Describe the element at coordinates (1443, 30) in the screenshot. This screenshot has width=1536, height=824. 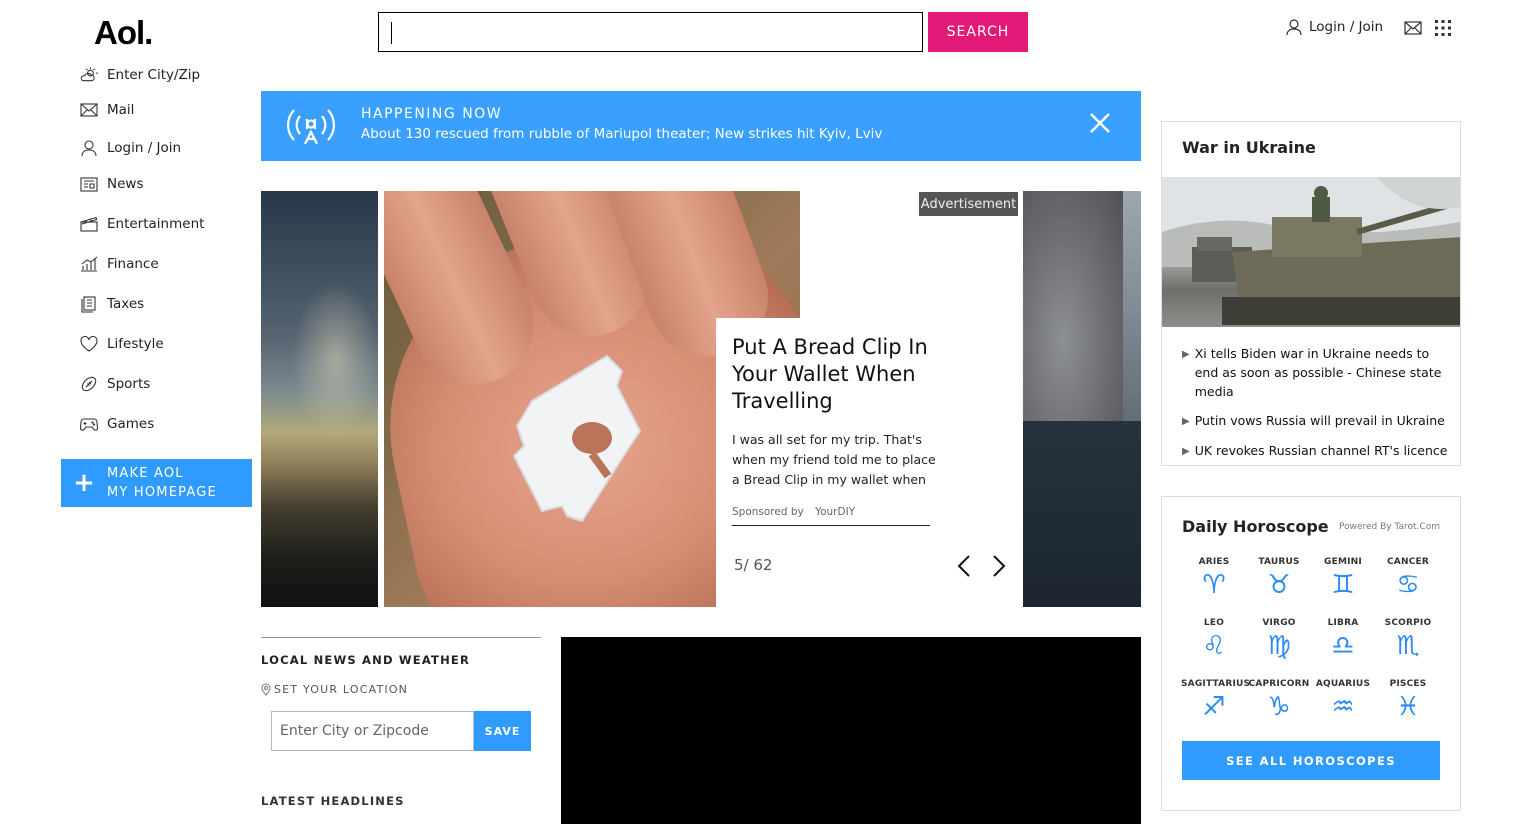
I see `apps-grid-icon` at that location.